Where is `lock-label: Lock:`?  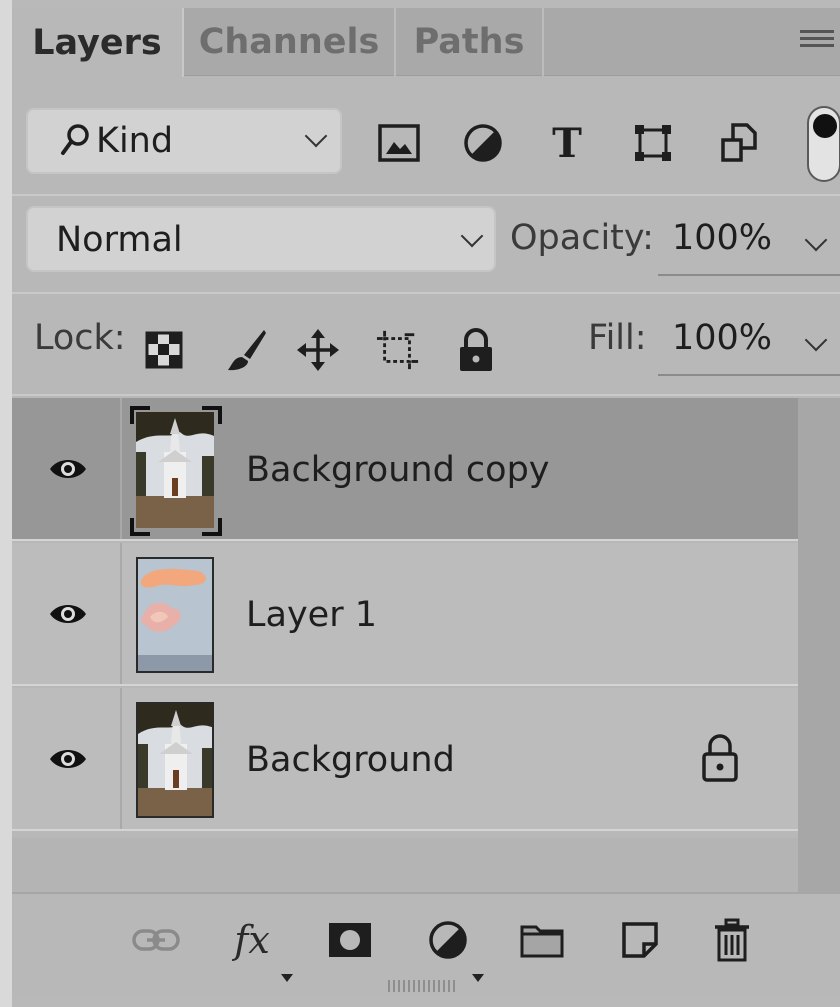
lock-label: Lock: is located at coordinates (80, 338).